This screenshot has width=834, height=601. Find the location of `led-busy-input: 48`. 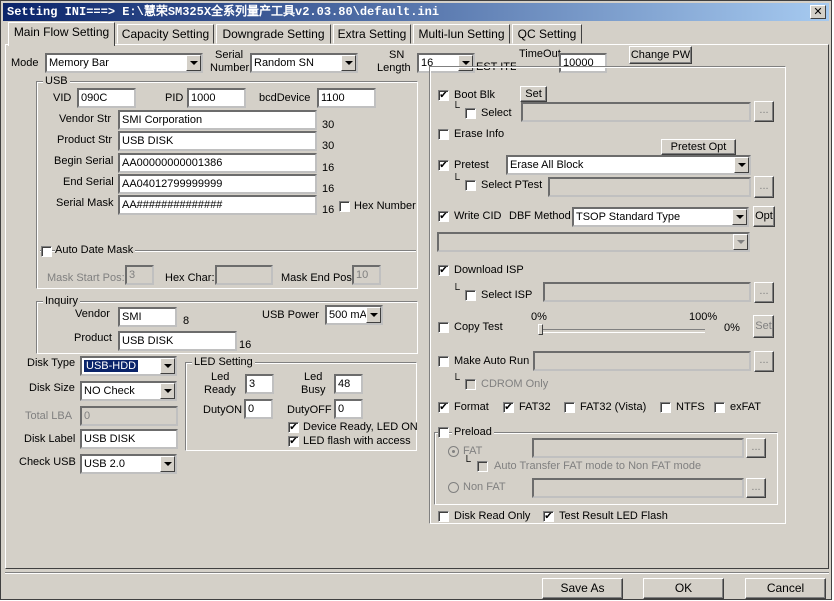

led-busy-input: 48 is located at coordinates (348, 384).